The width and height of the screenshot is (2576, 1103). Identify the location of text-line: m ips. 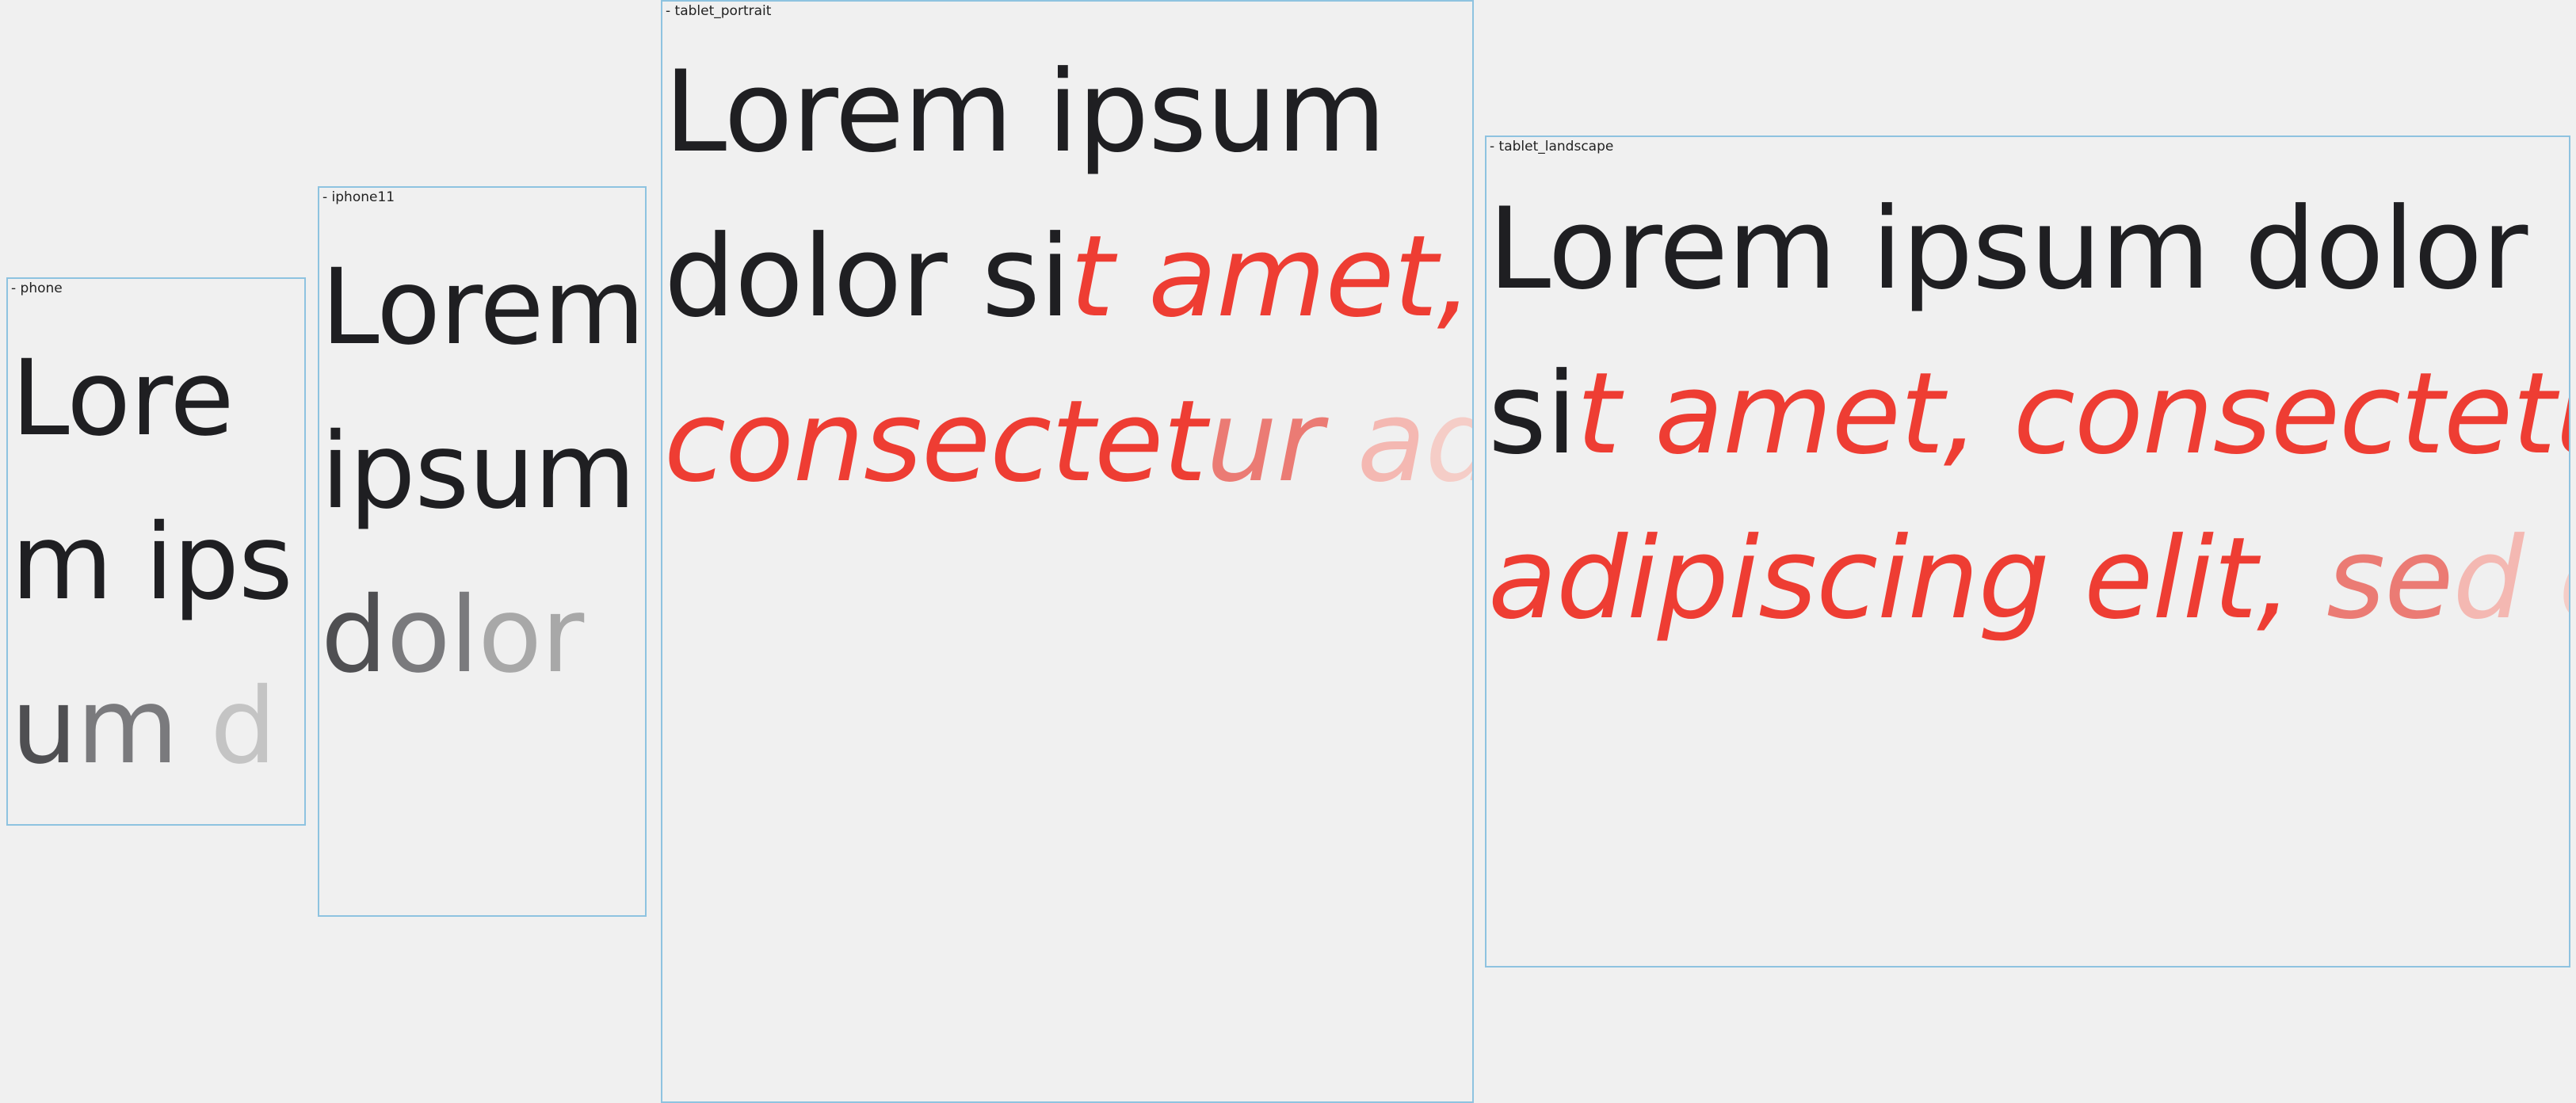
(152, 563).